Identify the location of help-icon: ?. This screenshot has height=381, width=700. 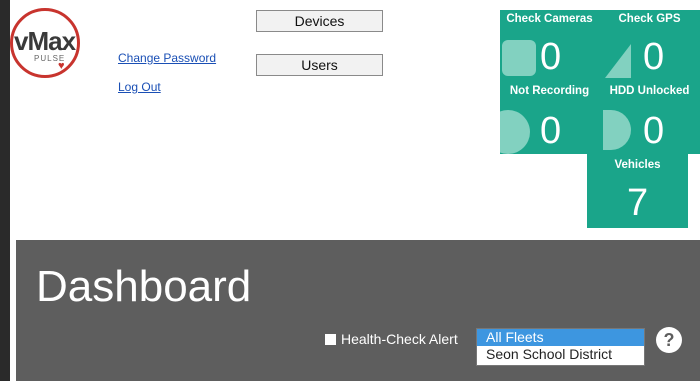
(669, 340).